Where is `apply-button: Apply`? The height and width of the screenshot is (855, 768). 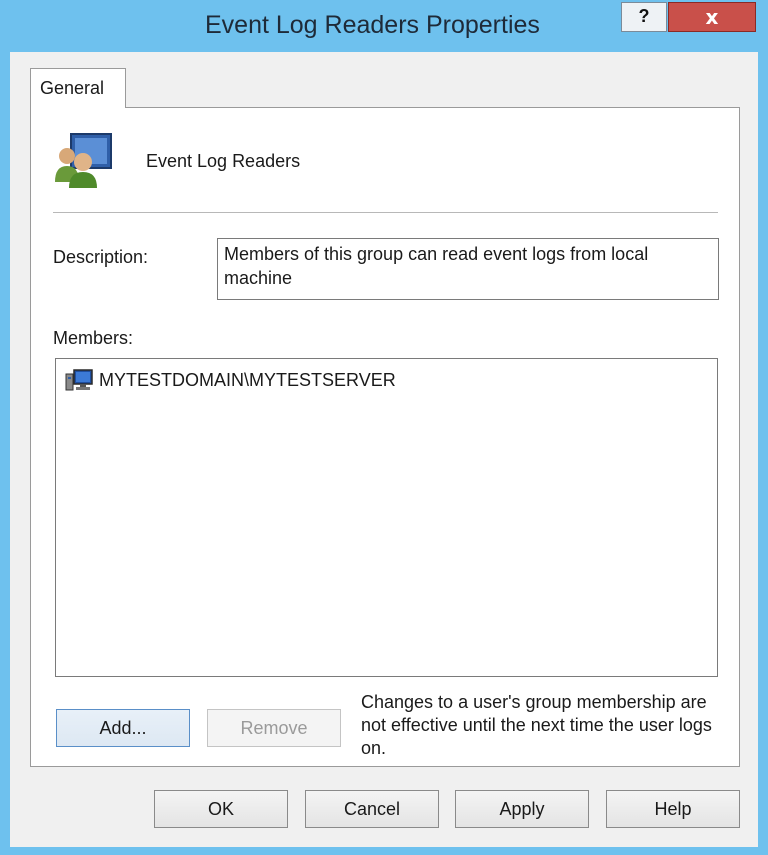
apply-button: Apply is located at coordinates (522, 809).